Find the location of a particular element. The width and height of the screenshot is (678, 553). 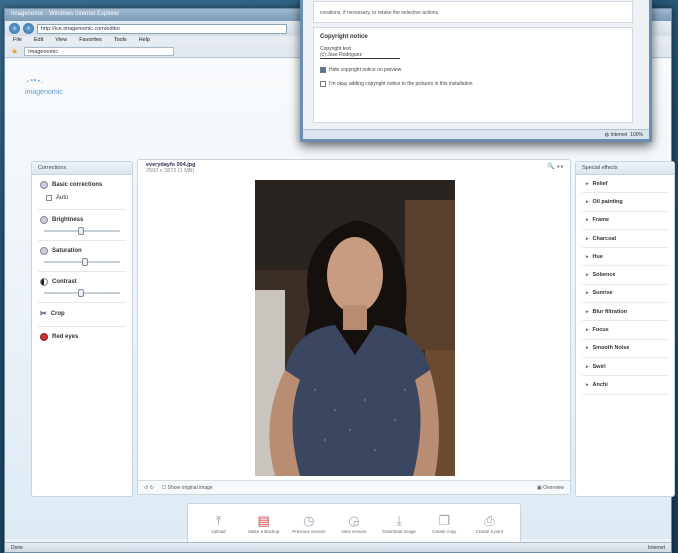

contrast-item: Contrast is located at coordinates (82, 282).